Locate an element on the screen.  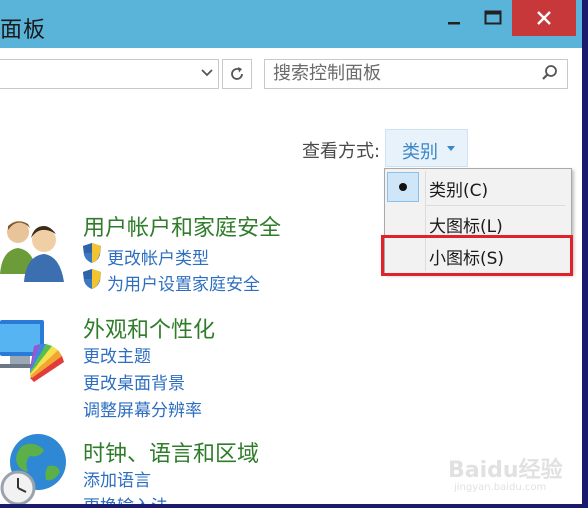
caret-down-icon is located at coordinates (451, 148).